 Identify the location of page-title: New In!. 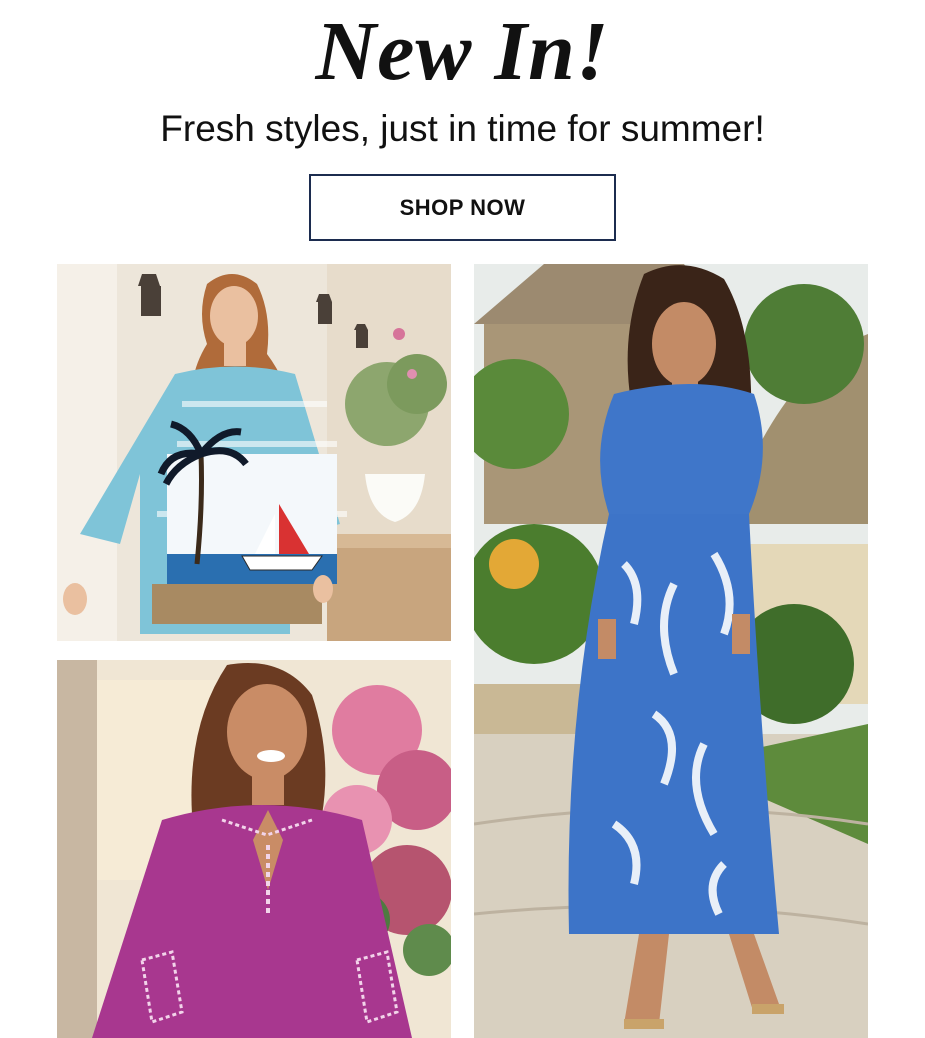
(462, 51).